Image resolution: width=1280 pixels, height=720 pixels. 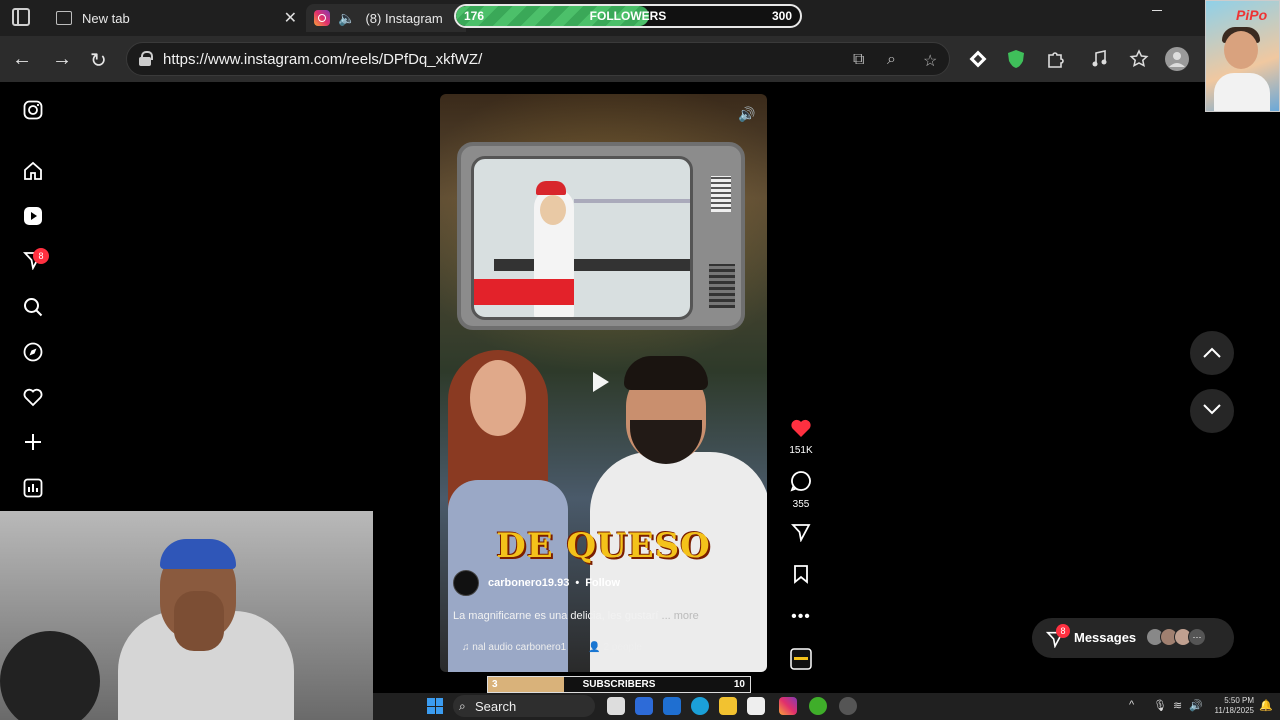 What do you see at coordinates (848, 706) in the screenshot?
I see `settings-gear-icon` at bounding box center [848, 706].